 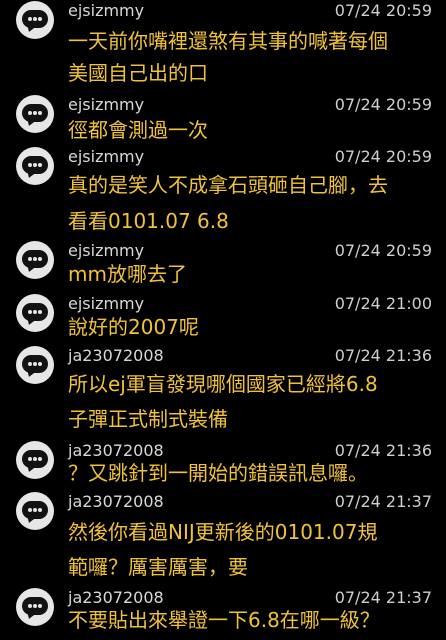 What do you see at coordinates (133, 327) in the screenshot?
I see `comment-text-line: 說好的2007呢` at bounding box center [133, 327].